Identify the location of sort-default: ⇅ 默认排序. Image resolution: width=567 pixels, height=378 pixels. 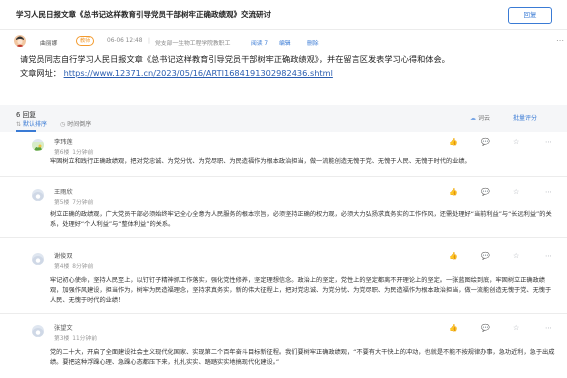
(31, 123).